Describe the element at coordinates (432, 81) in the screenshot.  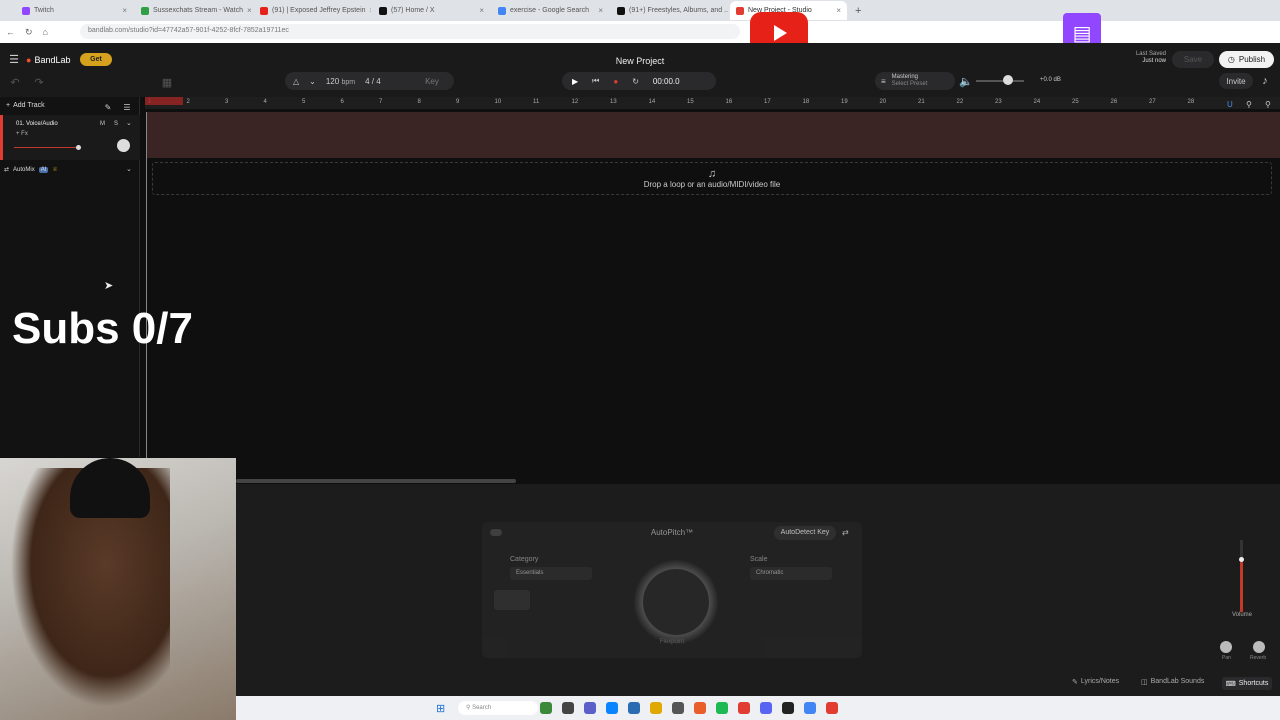
I see `key-button: Key` at that location.